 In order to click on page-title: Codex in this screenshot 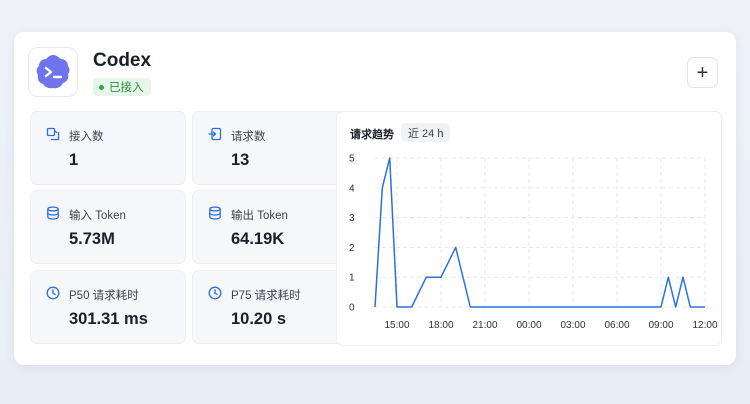, I will do `click(122, 60)`.